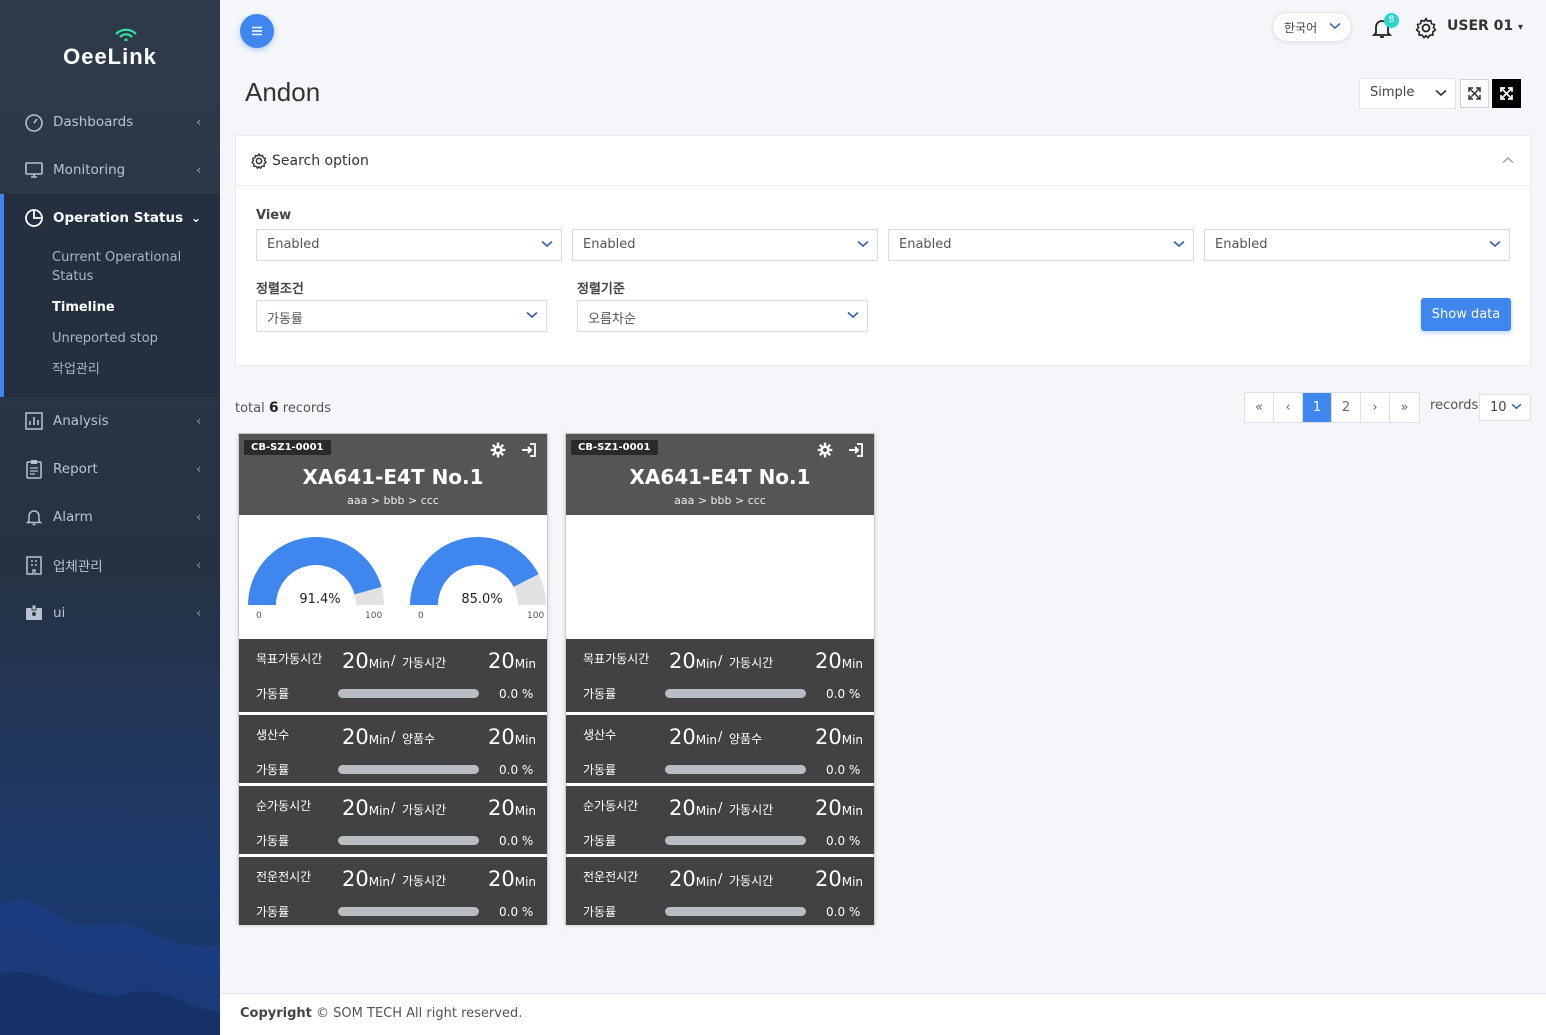  What do you see at coordinates (110, 56) in the screenshot?
I see `logo-text: OeeLink` at bounding box center [110, 56].